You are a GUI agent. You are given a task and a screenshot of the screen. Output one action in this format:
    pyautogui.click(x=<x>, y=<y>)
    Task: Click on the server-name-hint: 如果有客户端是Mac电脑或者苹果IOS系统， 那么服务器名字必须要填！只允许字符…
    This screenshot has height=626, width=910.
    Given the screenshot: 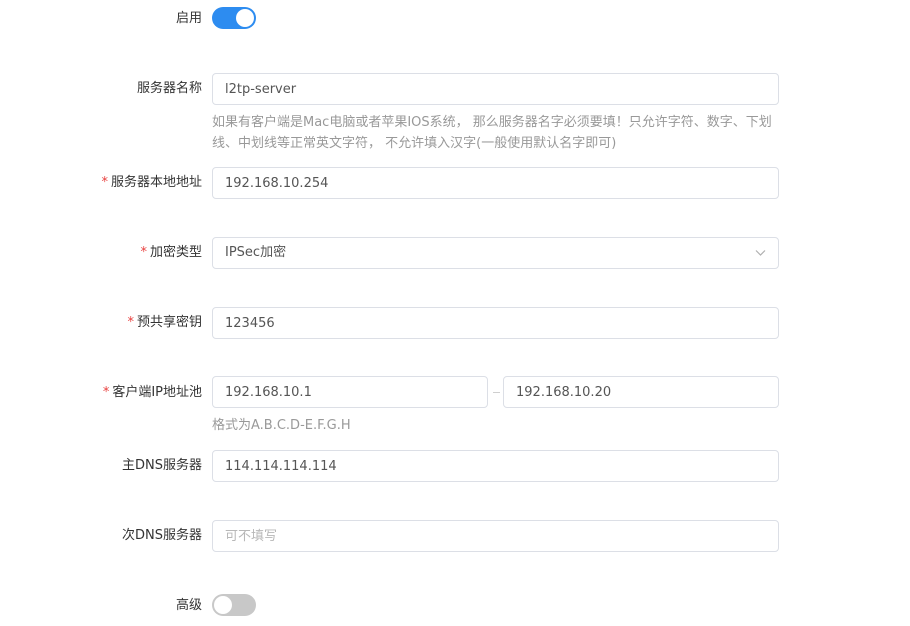 What is the action you would take?
    pyautogui.click(x=492, y=133)
    